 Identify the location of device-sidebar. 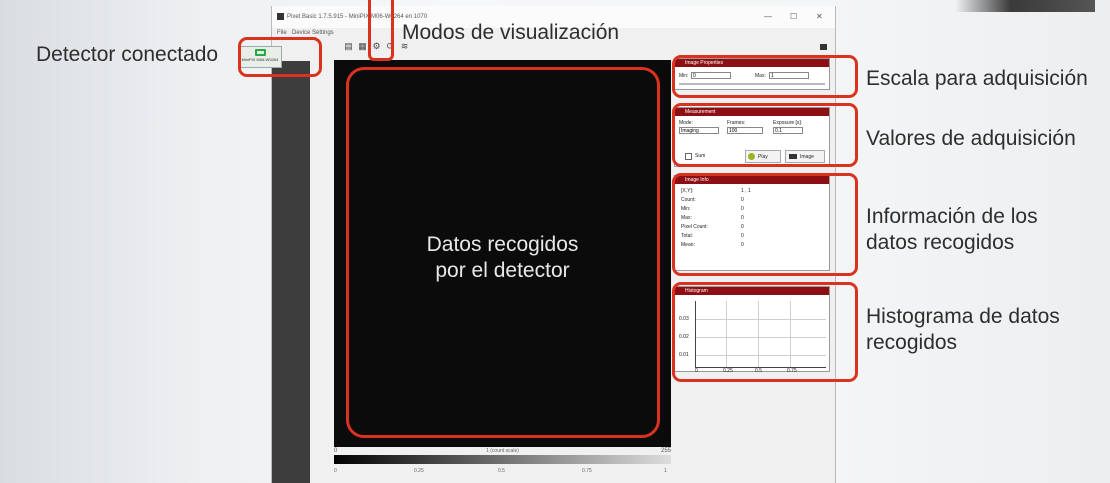
(291, 272).